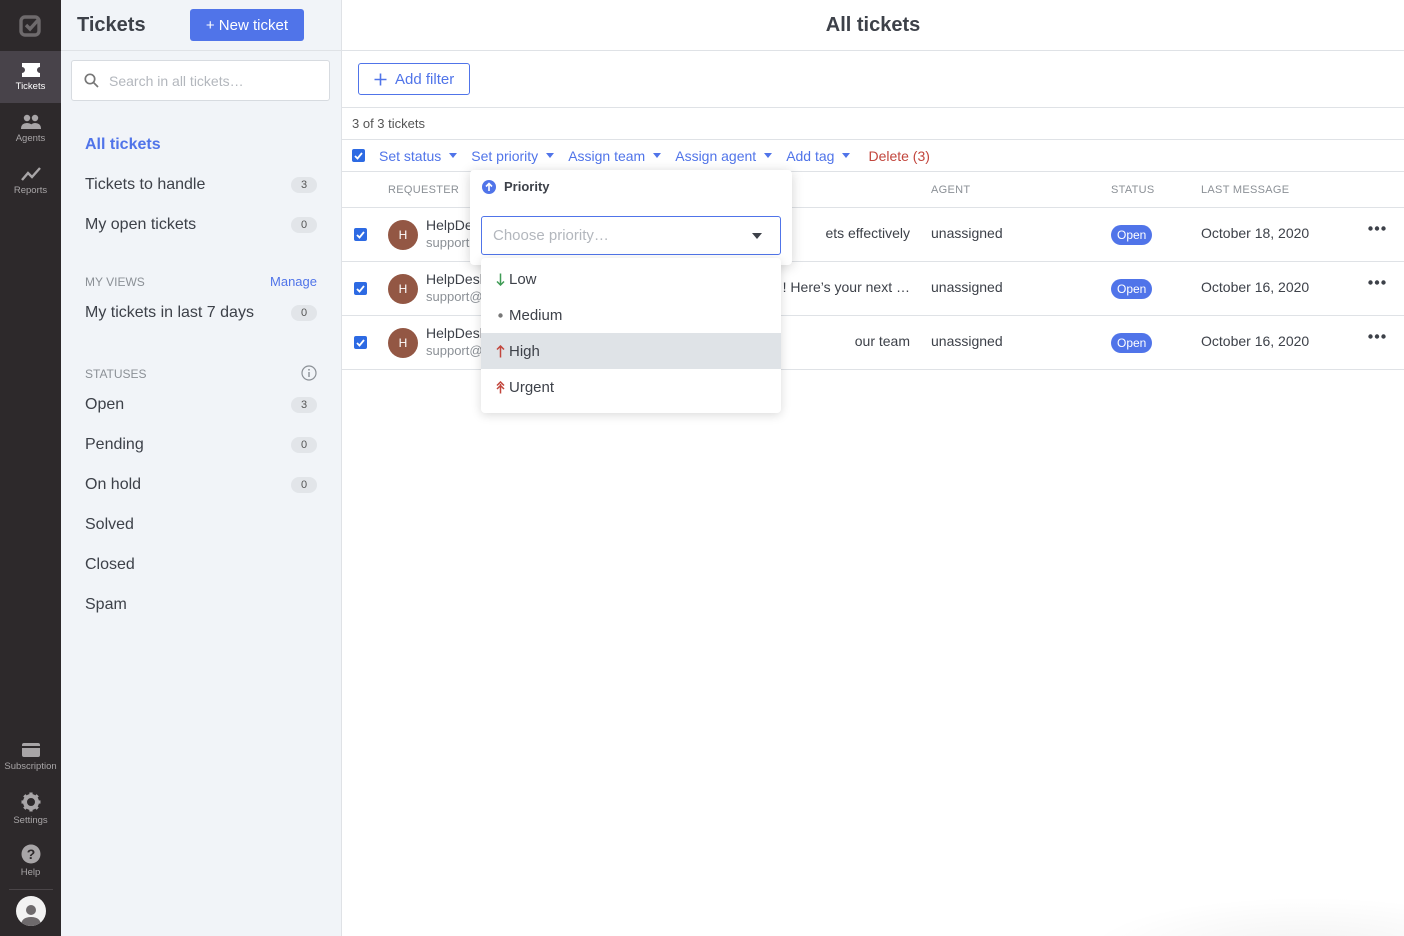 This screenshot has height=936, width=1404. What do you see at coordinates (423, 190) in the screenshot?
I see `column-header-requester: Requester` at bounding box center [423, 190].